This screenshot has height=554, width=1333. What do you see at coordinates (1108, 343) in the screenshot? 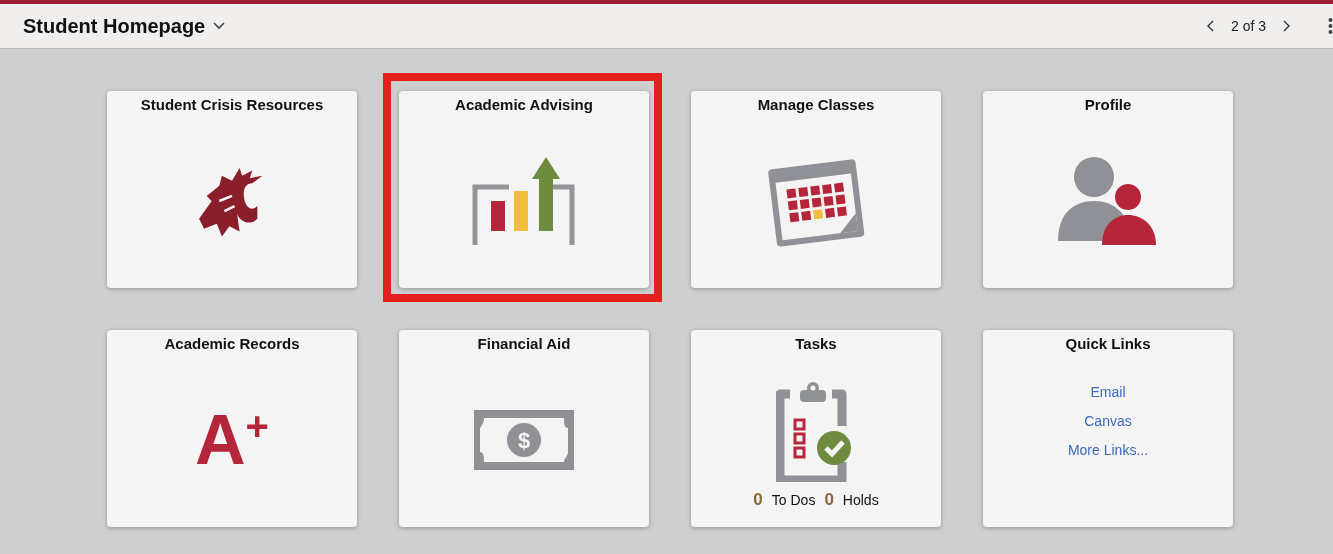
I see `tile-title: Quick Links` at bounding box center [1108, 343].